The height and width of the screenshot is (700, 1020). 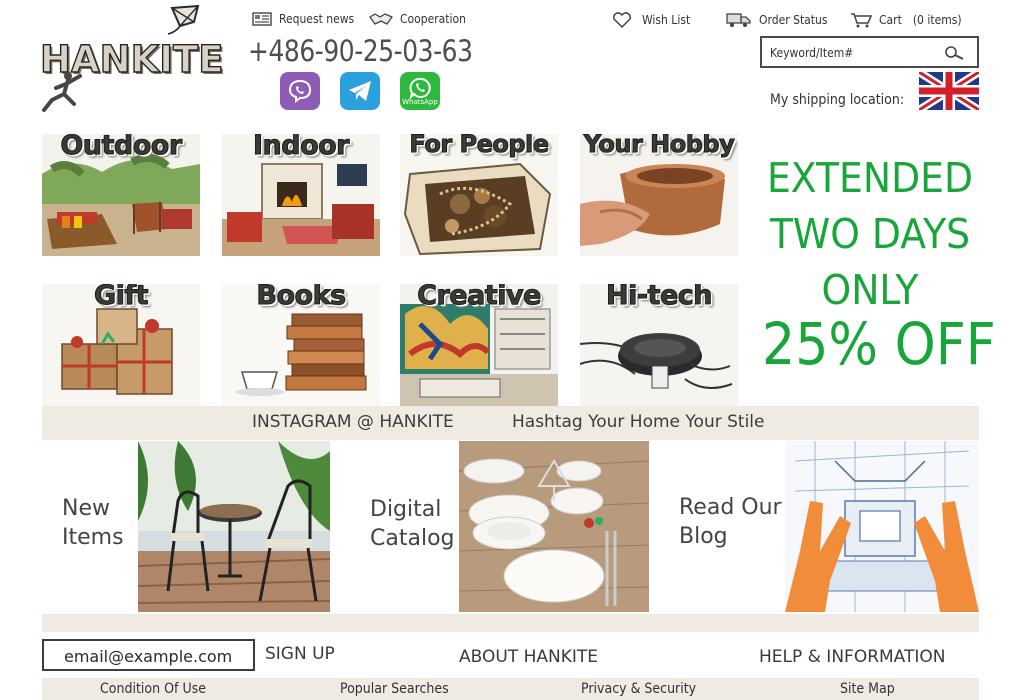 I want to click on promo-discount: 25% OFF, so click(x=879, y=344).